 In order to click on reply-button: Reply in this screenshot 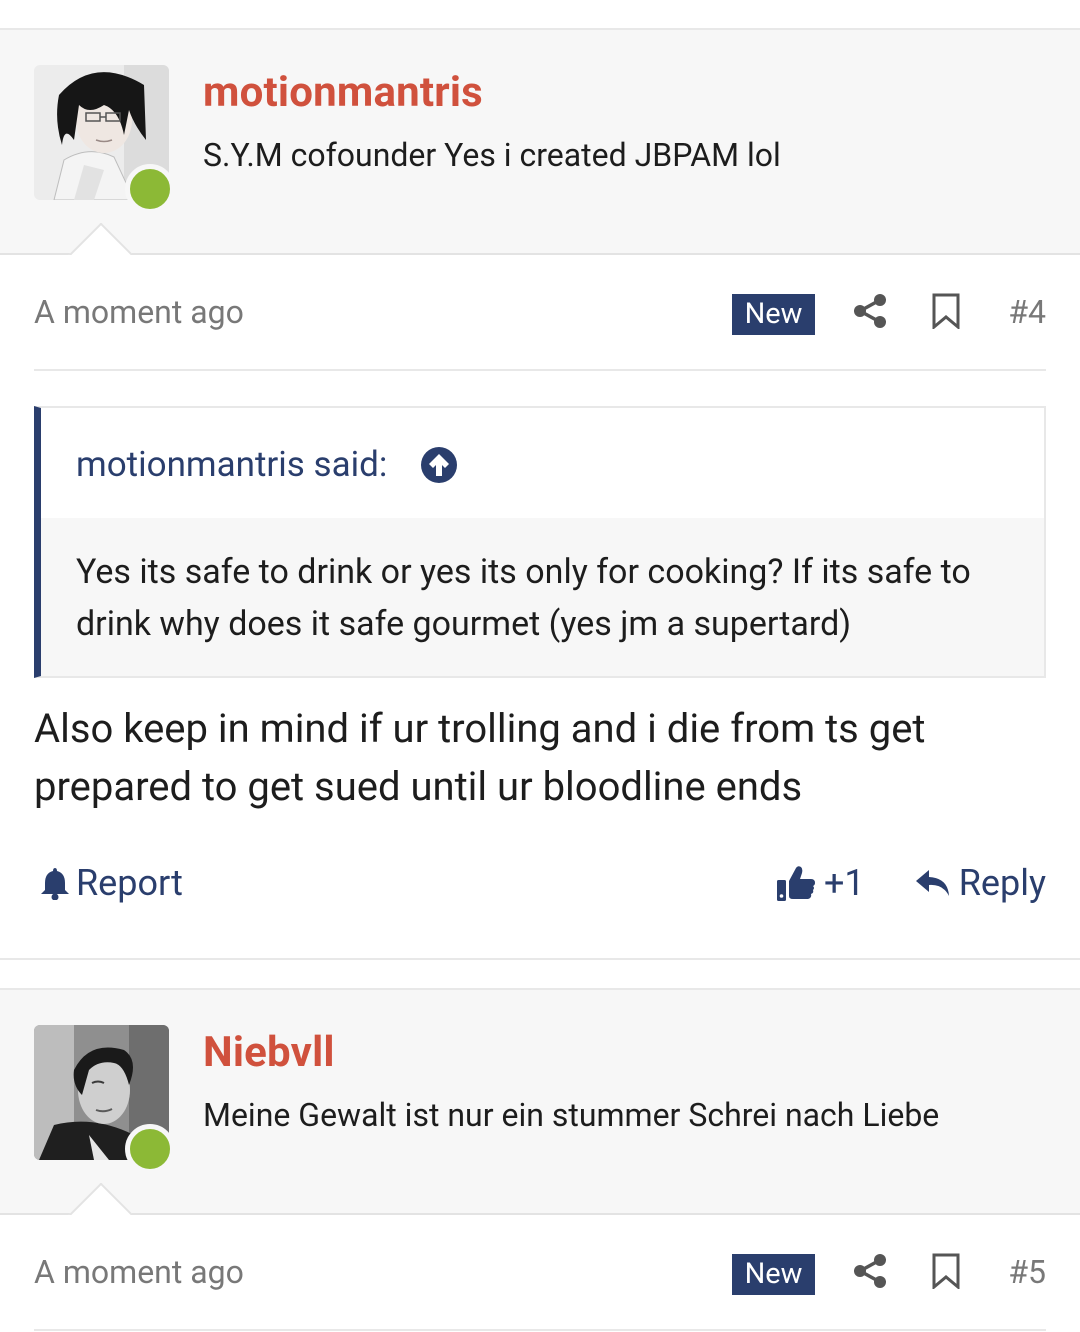, I will do `click(980, 883)`.